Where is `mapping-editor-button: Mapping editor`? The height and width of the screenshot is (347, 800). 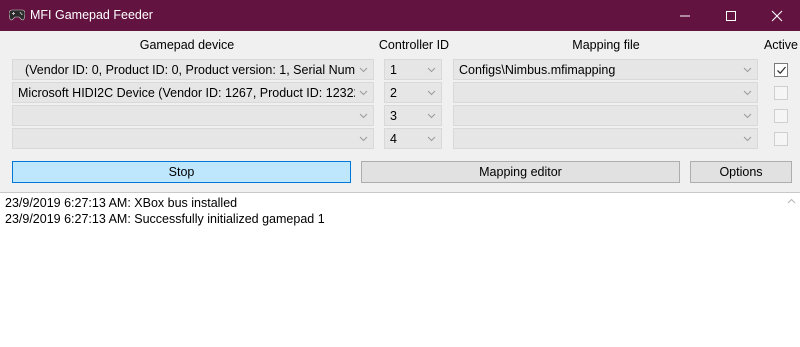 mapping-editor-button: Mapping editor is located at coordinates (520, 172).